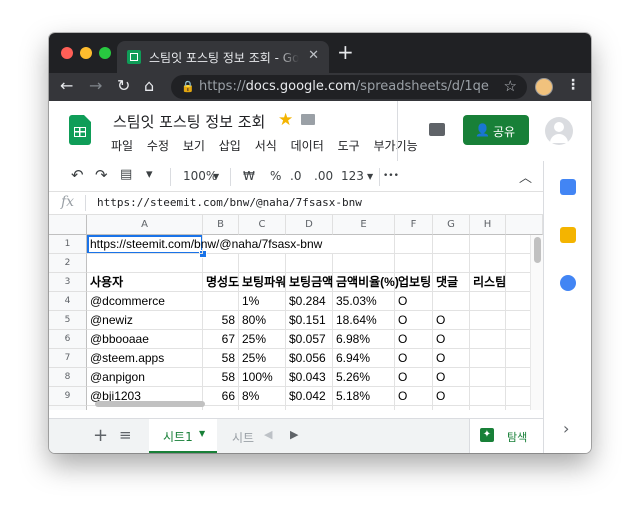 The image size is (640, 519). I want to click on cell-f7: O, so click(414, 358).